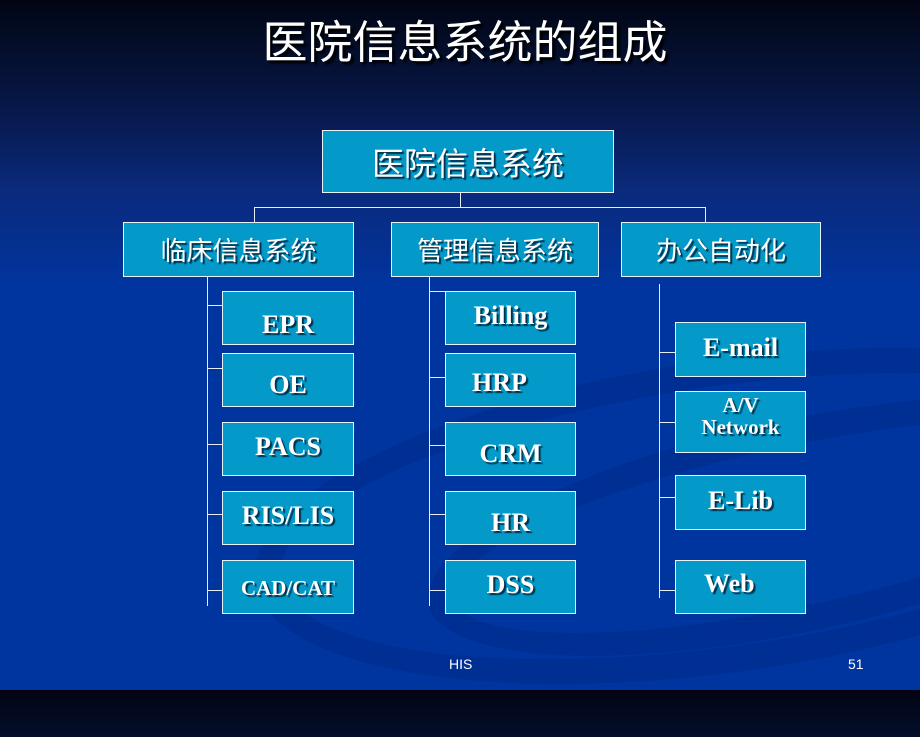 This screenshot has height=737, width=920. I want to click on child-node-label: CAD/CAT, so click(288, 587).